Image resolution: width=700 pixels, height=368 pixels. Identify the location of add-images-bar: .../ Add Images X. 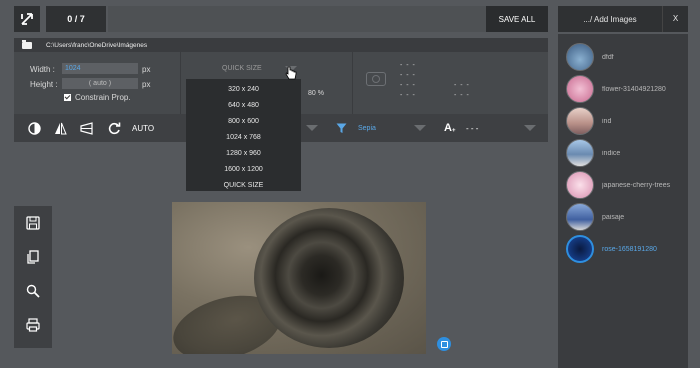
(623, 19).